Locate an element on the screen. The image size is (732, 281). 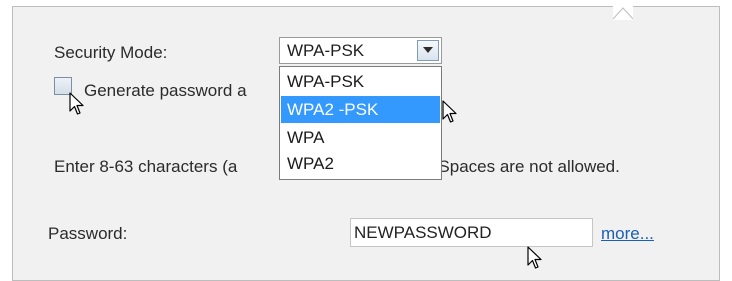
security-mode-selected-value: WPA-PSK is located at coordinates (326, 50).